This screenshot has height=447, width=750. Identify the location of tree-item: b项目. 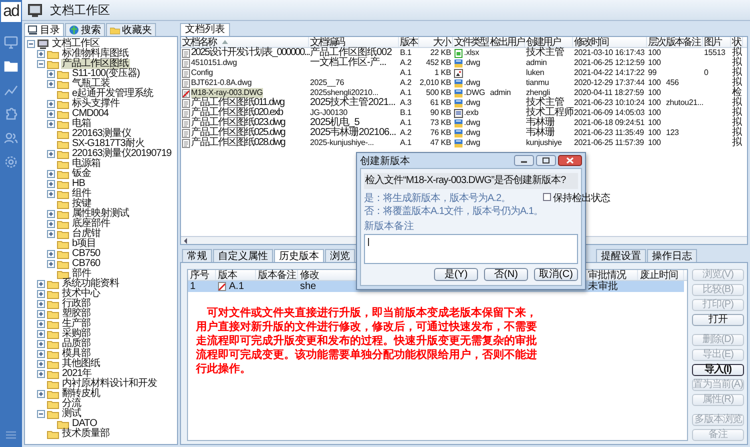
(84, 244).